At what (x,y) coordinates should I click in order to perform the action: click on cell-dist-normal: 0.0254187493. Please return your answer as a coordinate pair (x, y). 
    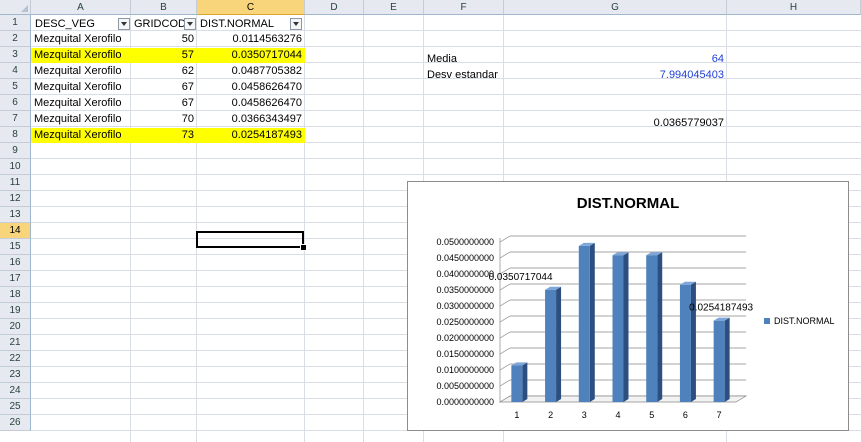
    Looking at the image, I should click on (251, 135).